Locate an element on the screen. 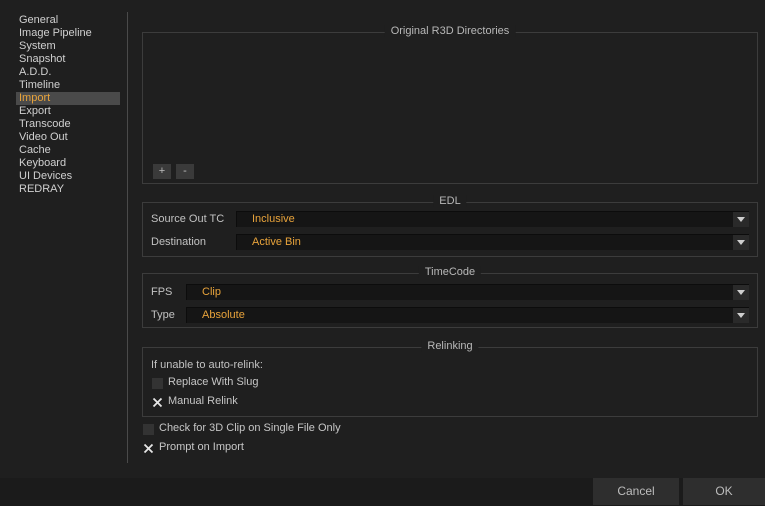 This screenshot has height=506, width=765. prompt-on-import-label: Prompt on Import is located at coordinates (201, 447).